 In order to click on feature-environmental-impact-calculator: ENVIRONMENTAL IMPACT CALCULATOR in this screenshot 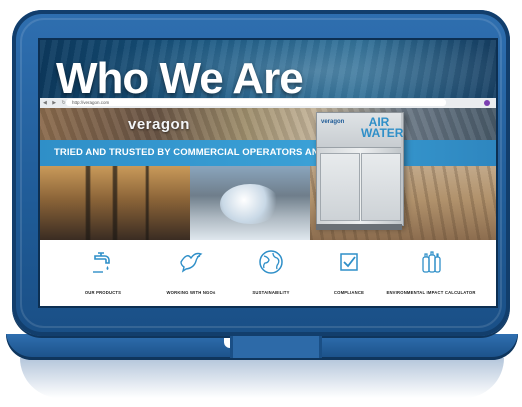, I will do `click(431, 271)`.